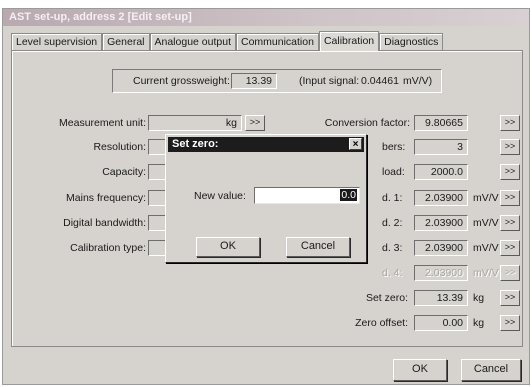  Describe the element at coordinates (392, 248) in the screenshot. I see `point3-label: d. 3:` at that location.